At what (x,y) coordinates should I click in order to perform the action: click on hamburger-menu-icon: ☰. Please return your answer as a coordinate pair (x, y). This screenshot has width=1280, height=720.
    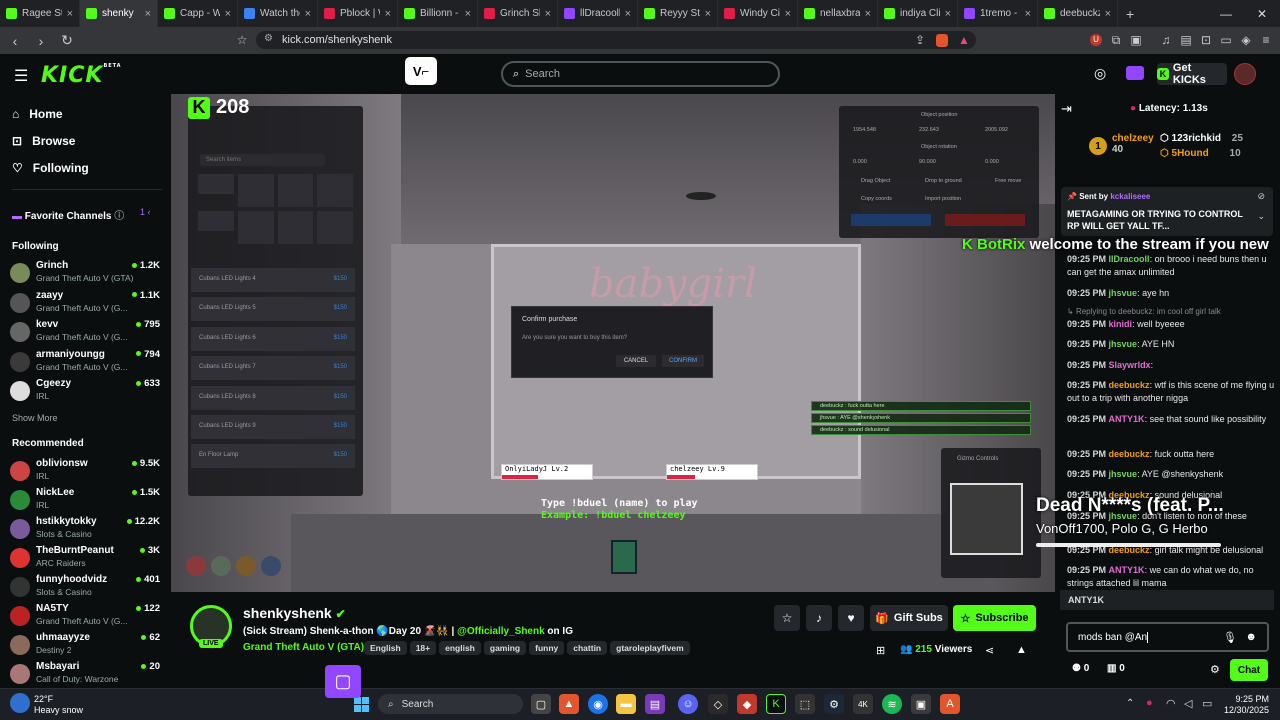
    Looking at the image, I should click on (21, 76).